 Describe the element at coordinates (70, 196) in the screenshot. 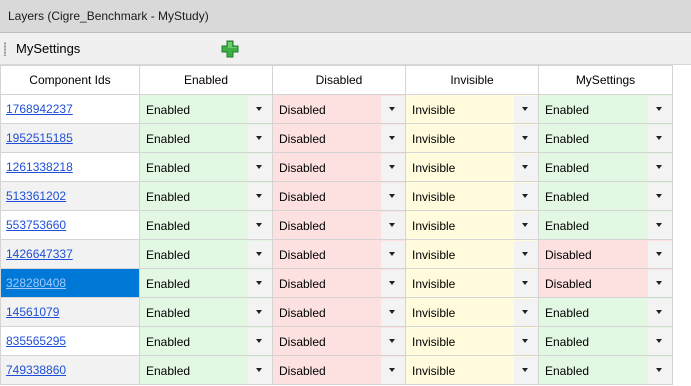

I see `component-id-cell: 513361202` at that location.